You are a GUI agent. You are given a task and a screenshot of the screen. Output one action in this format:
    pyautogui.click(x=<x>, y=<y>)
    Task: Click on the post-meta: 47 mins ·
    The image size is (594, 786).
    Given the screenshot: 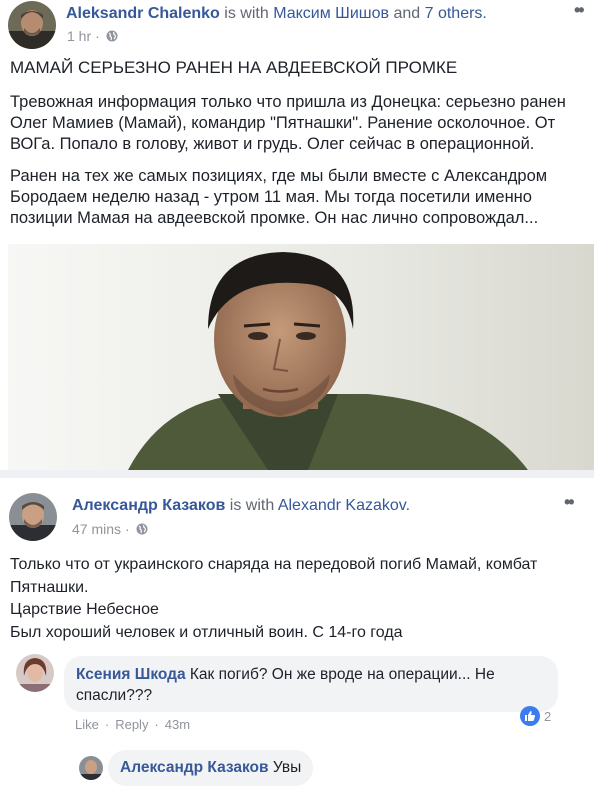 What is the action you would take?
    pyautogui.click(x=110, y=529)
    